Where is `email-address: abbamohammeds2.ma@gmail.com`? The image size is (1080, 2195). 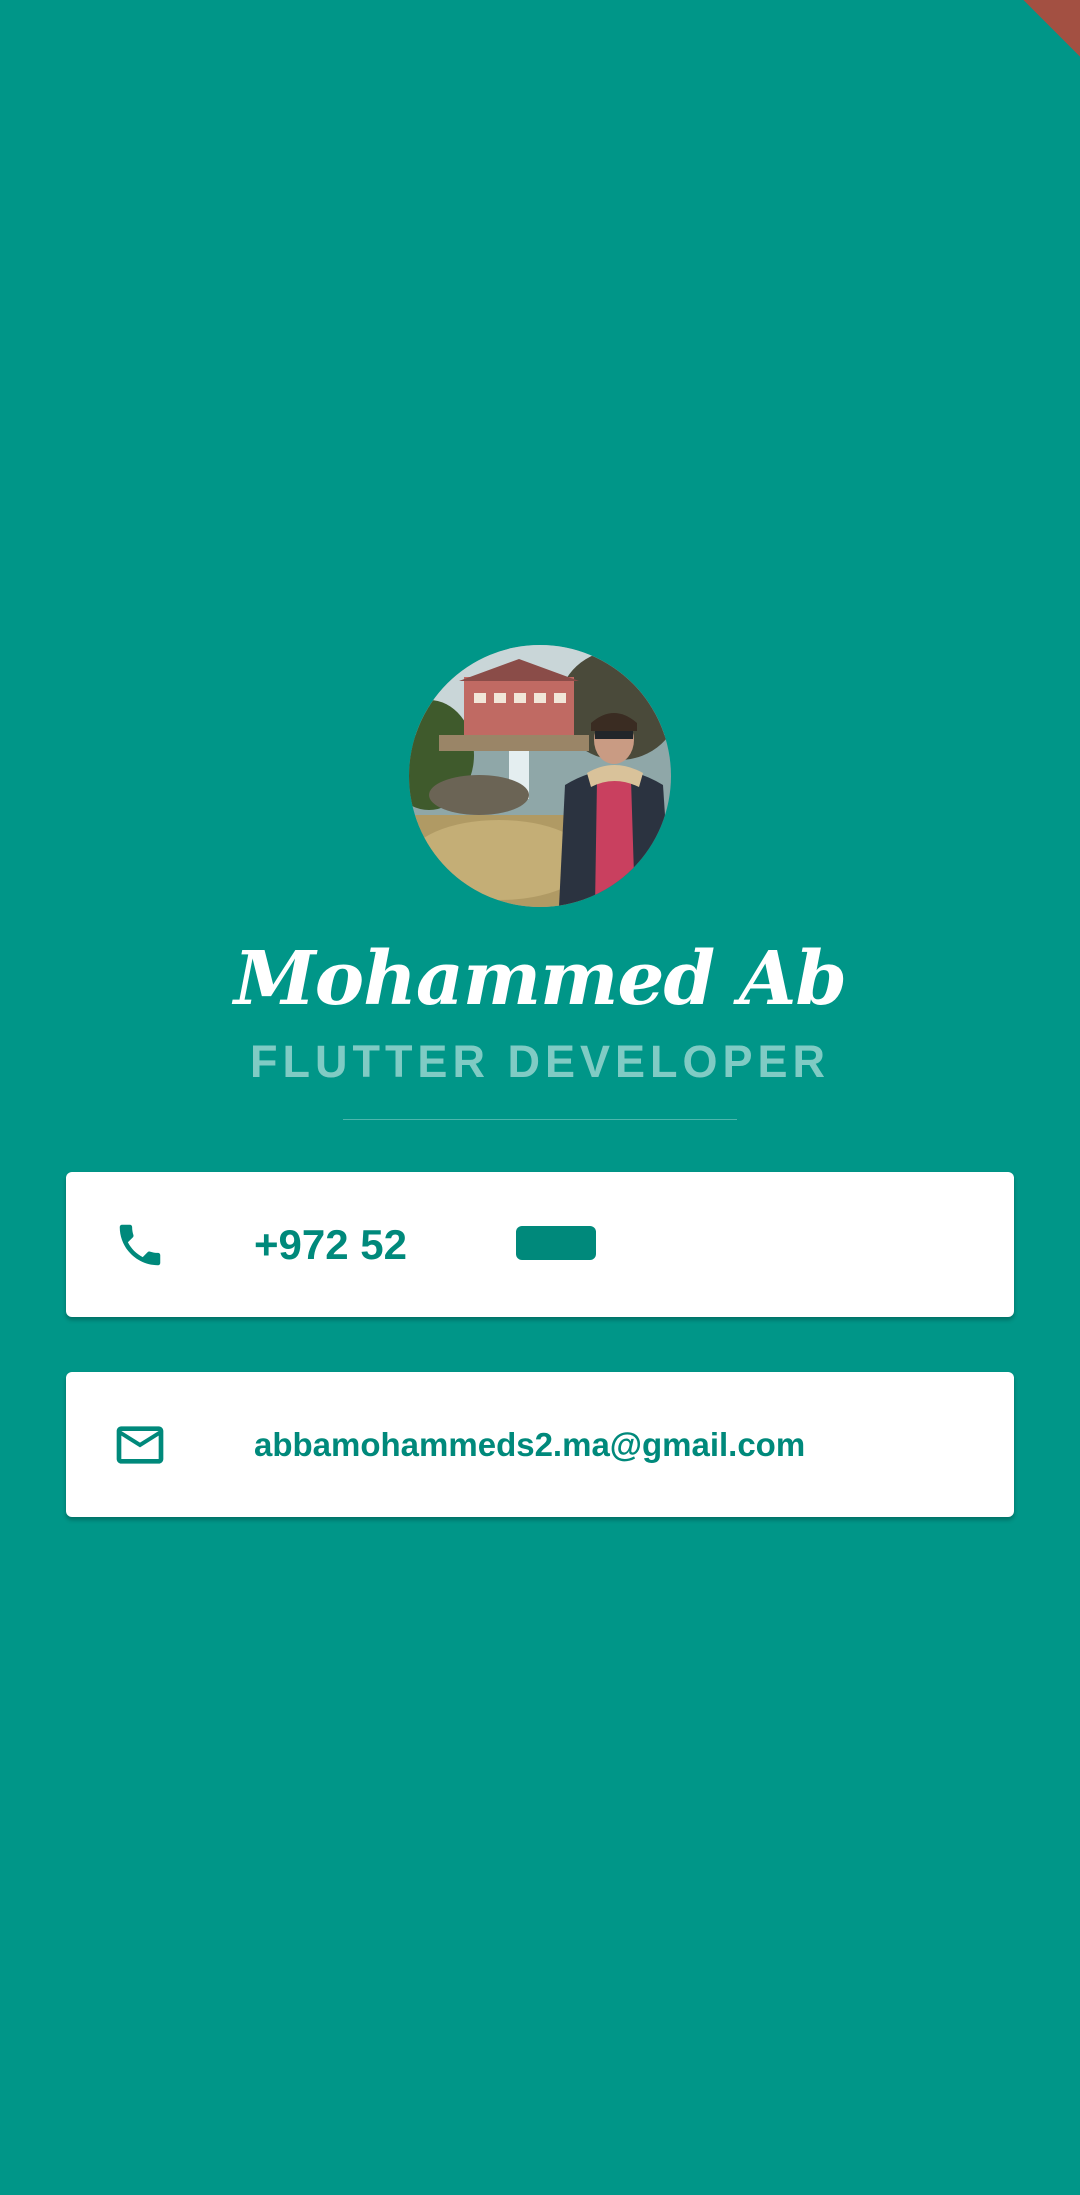
email-address: abbamohammeds2.ma@gmail.com is located at coordinates (530, 1444).